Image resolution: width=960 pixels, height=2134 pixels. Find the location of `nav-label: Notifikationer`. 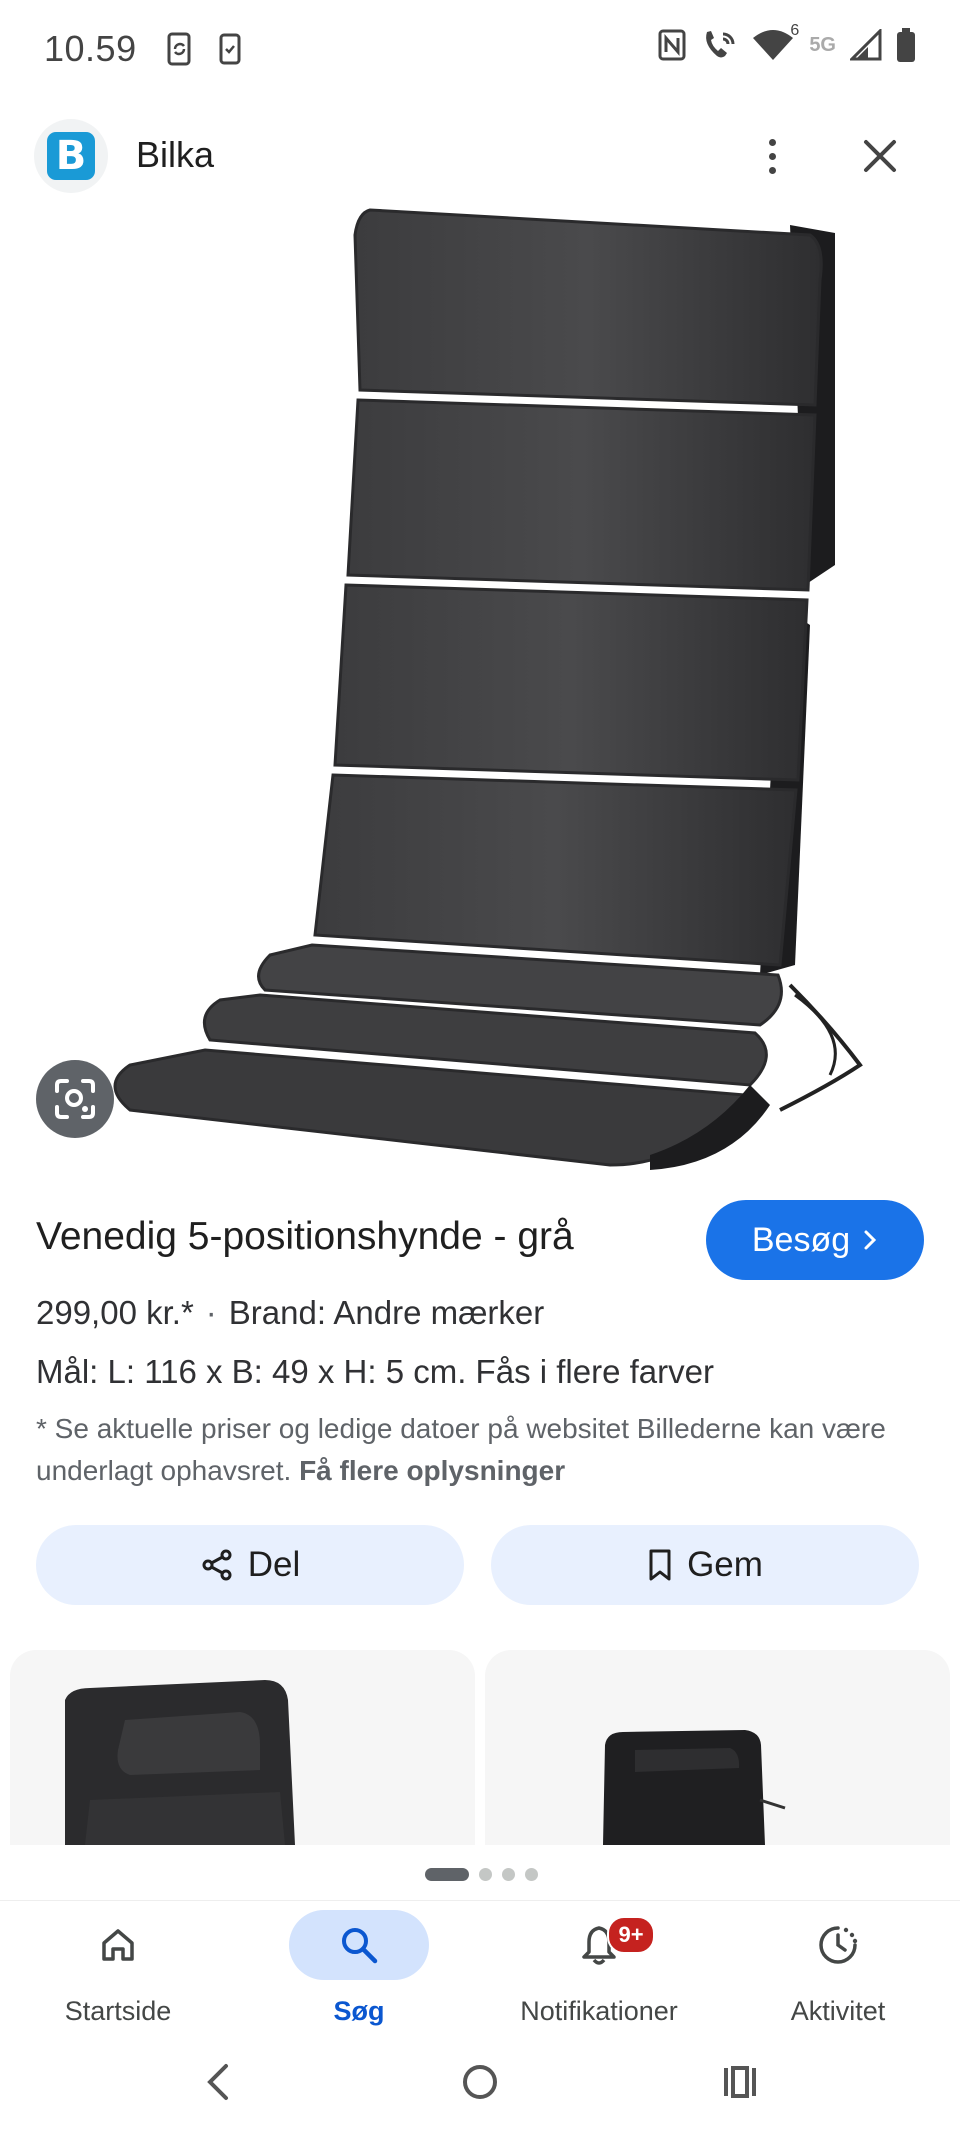

nav-label: Notifikationer is located at coordinates (599, 2011).